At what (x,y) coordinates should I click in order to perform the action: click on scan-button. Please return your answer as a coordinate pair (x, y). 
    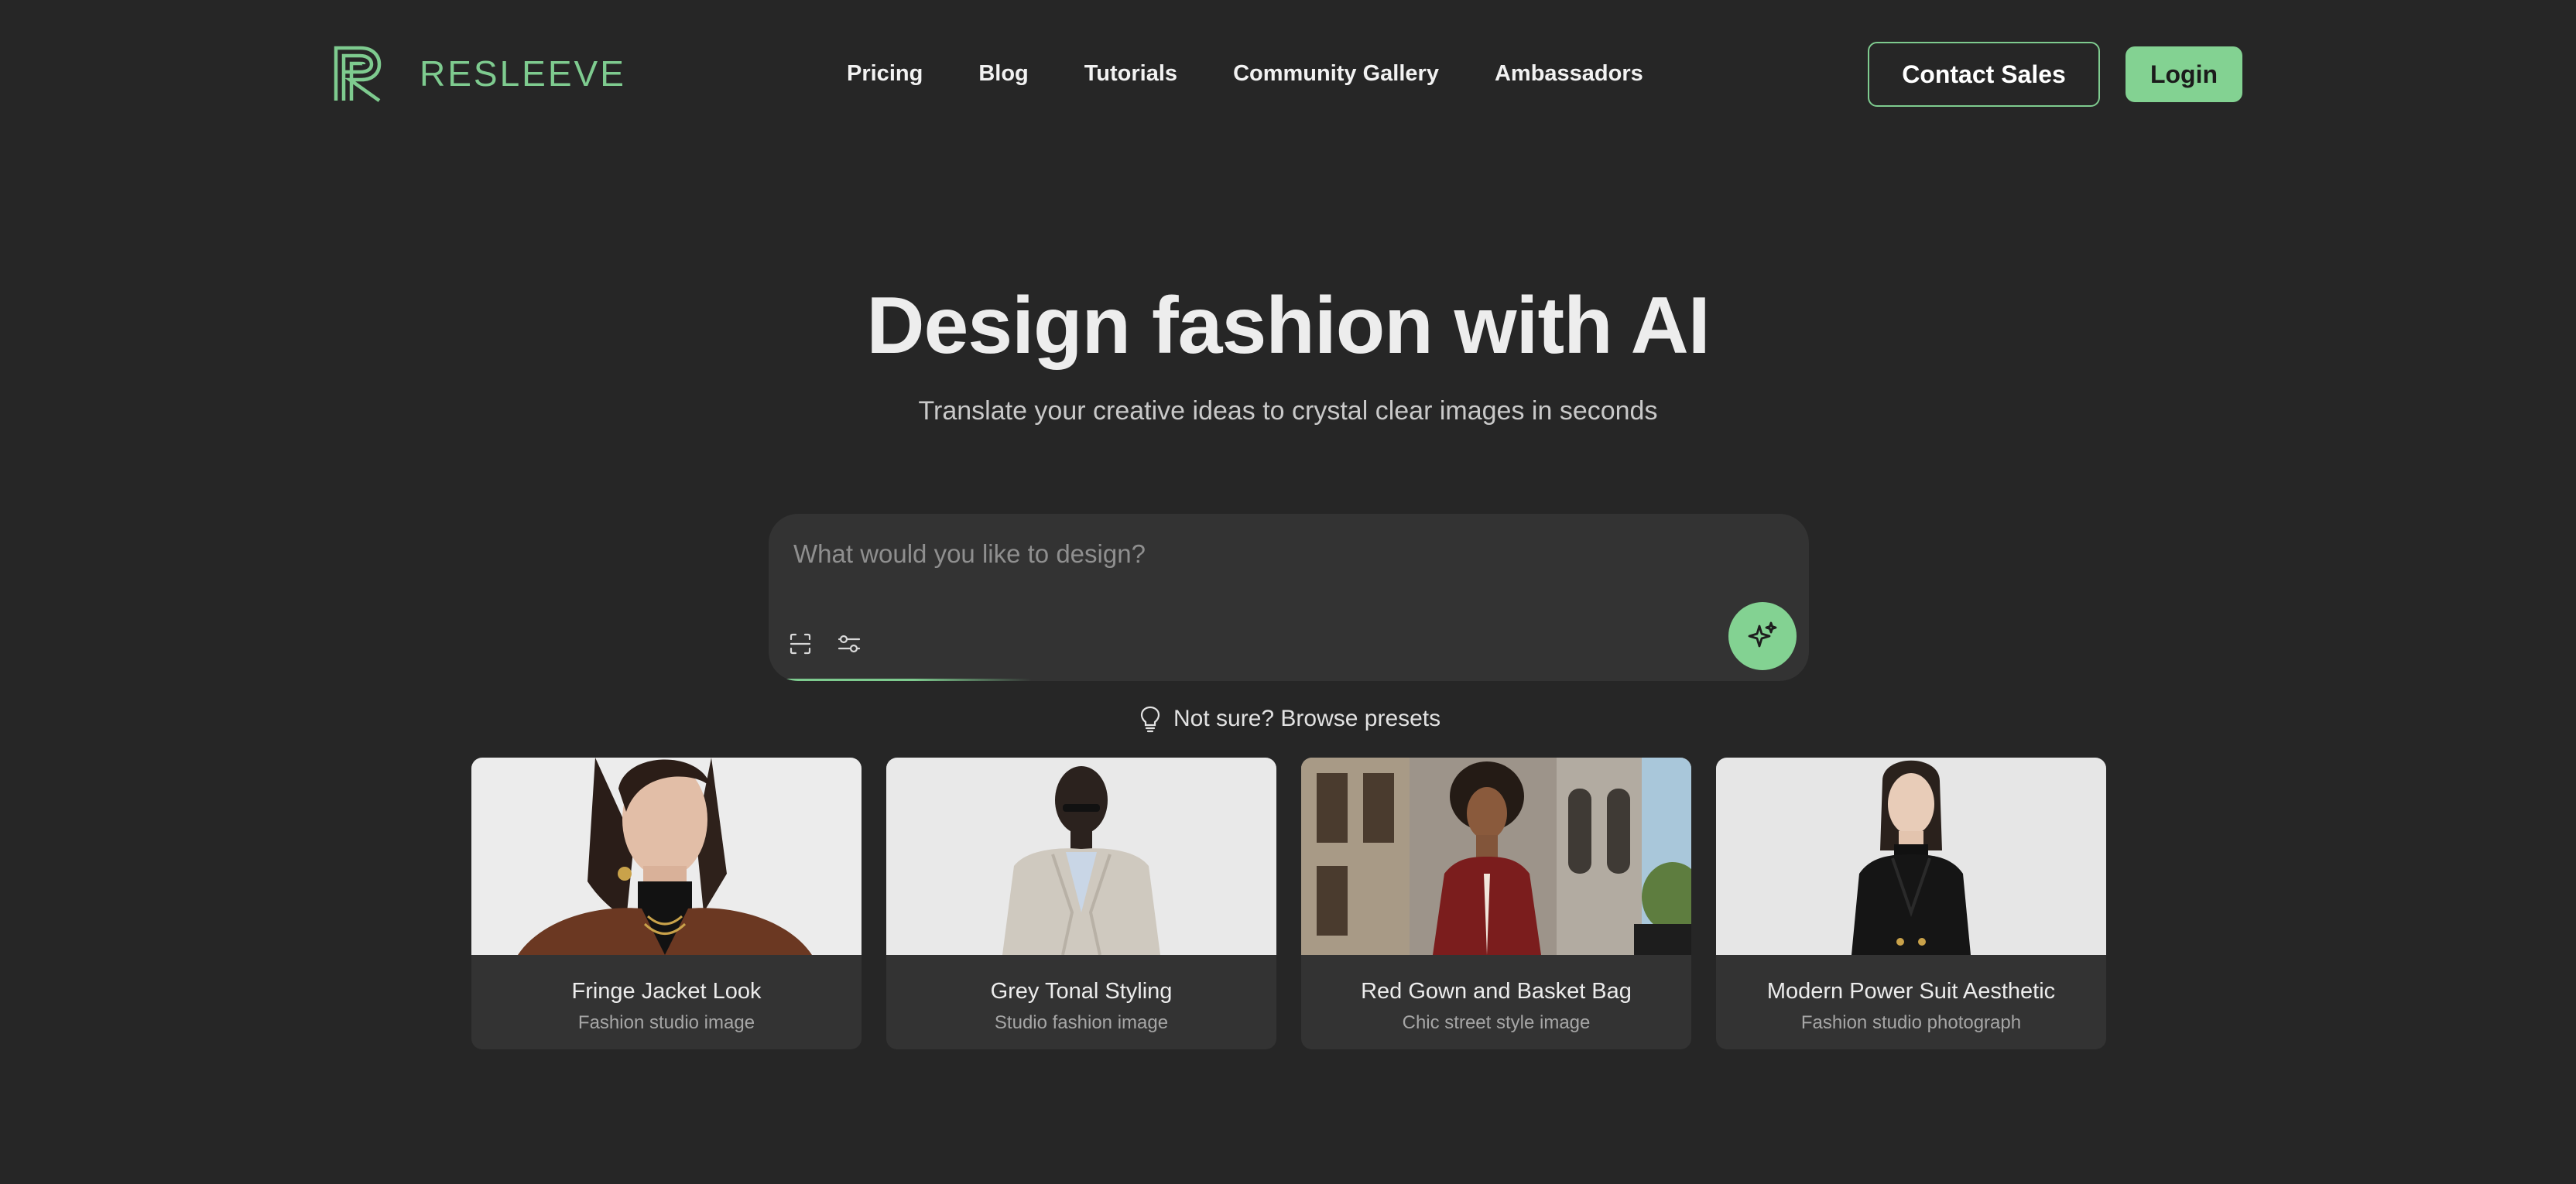
    Looking at the image, I should click on (800, 644).